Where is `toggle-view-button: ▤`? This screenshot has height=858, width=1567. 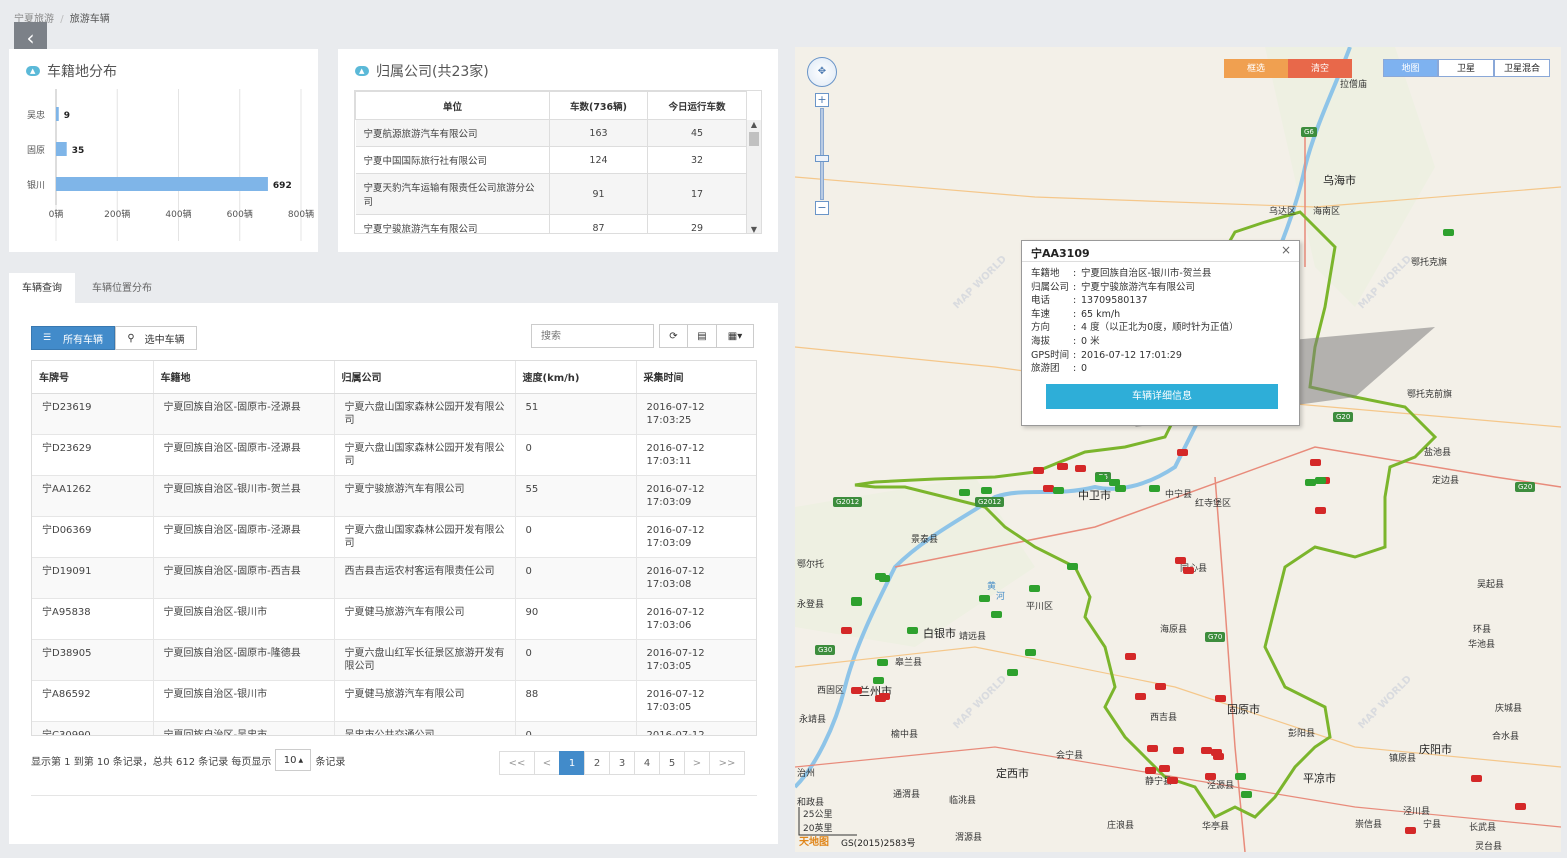
toggle-view-button: ▤ is located at coordinates (702, 336).